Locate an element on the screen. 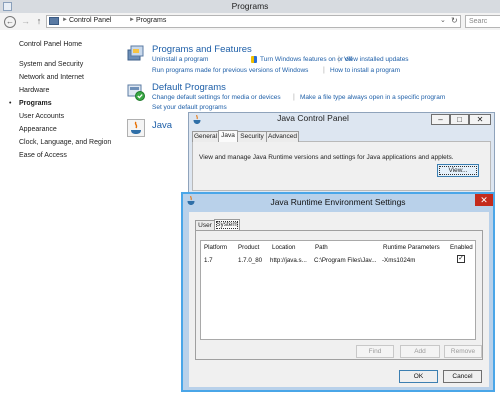  programs-features-icon is located at coordinates (136, 53).